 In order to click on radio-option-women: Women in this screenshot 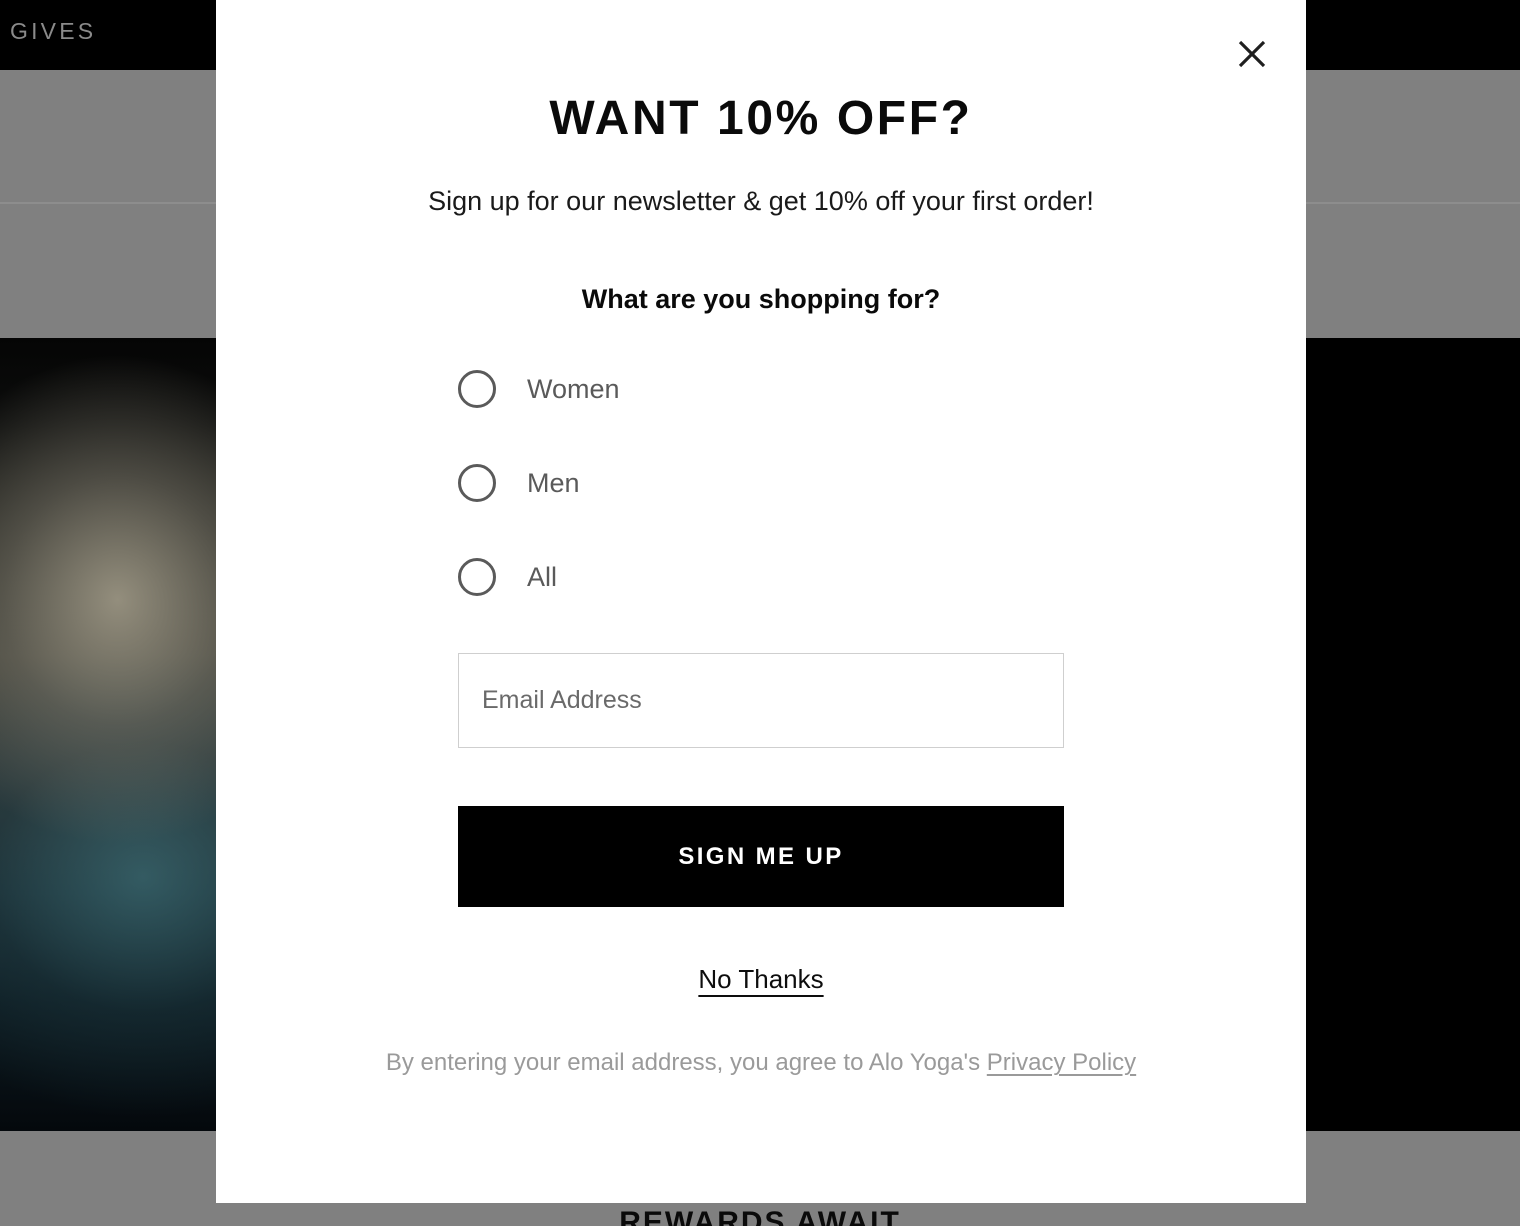, I will do `click(761, 389)`.